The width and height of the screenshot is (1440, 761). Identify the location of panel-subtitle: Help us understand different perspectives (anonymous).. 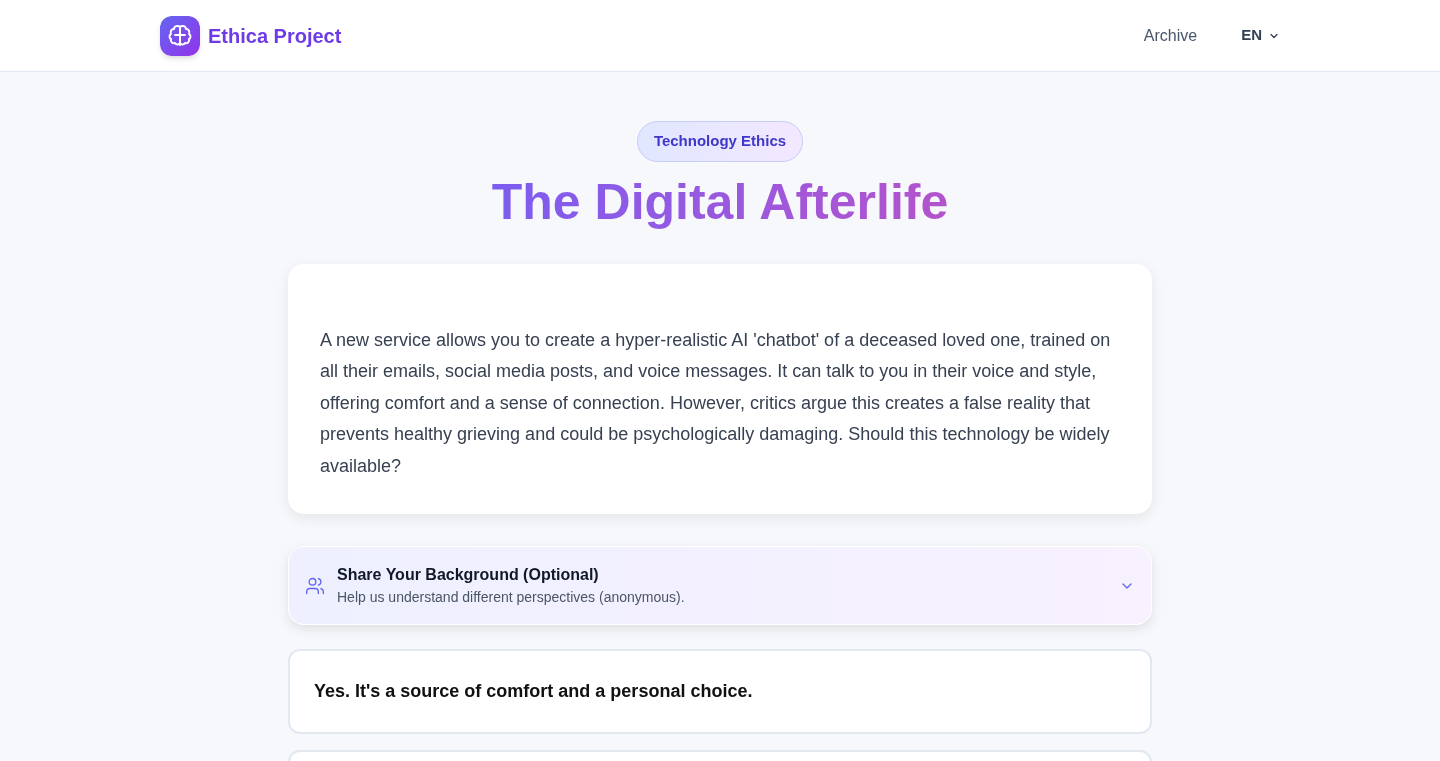
(511, 597).